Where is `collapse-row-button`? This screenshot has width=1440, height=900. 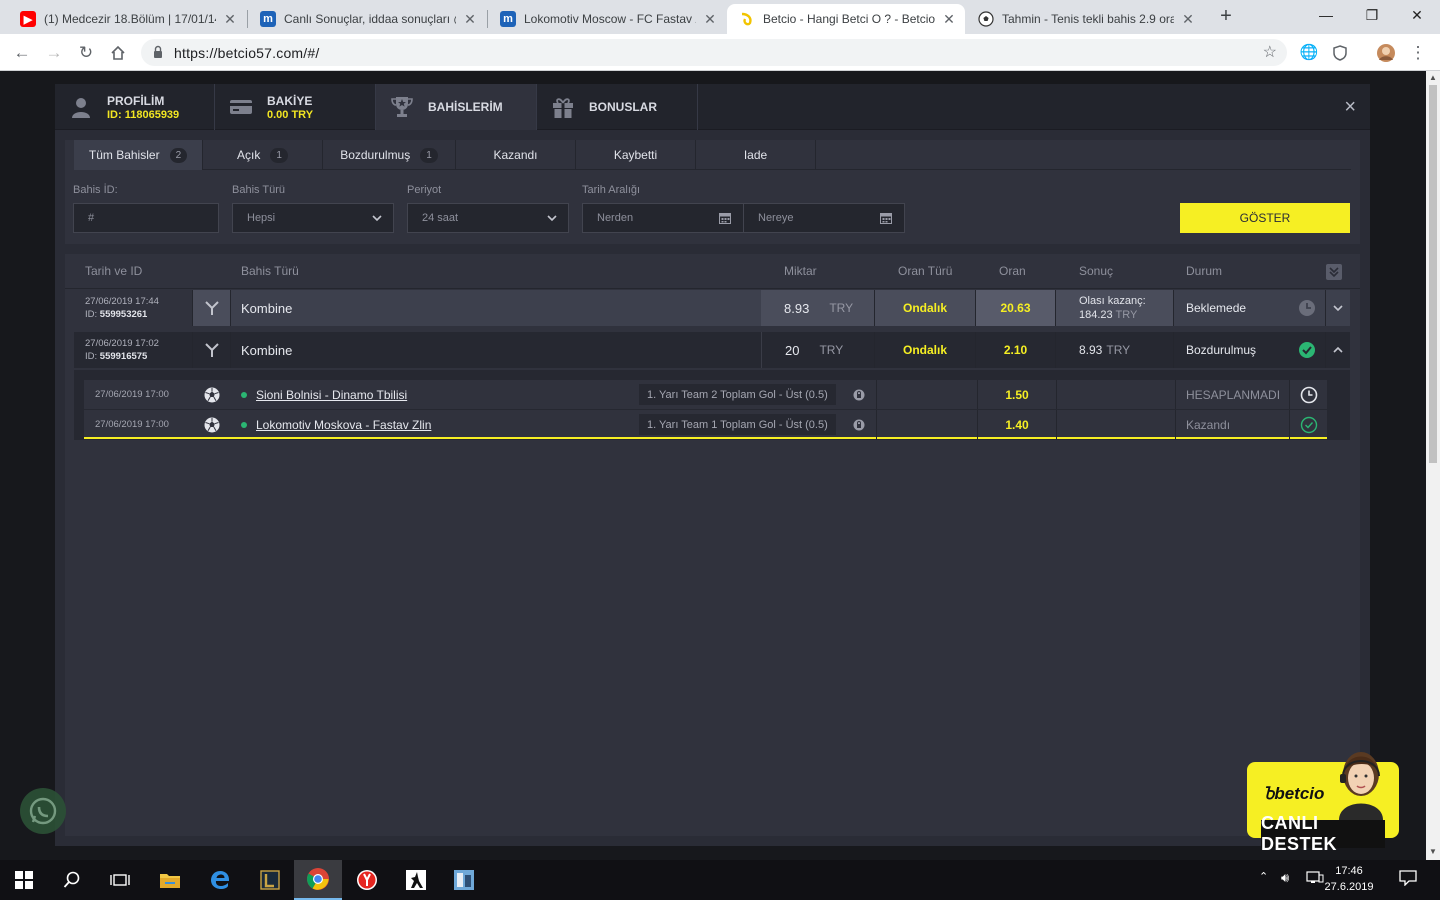 collapse-row-button is located at coordinates (1338, 350).